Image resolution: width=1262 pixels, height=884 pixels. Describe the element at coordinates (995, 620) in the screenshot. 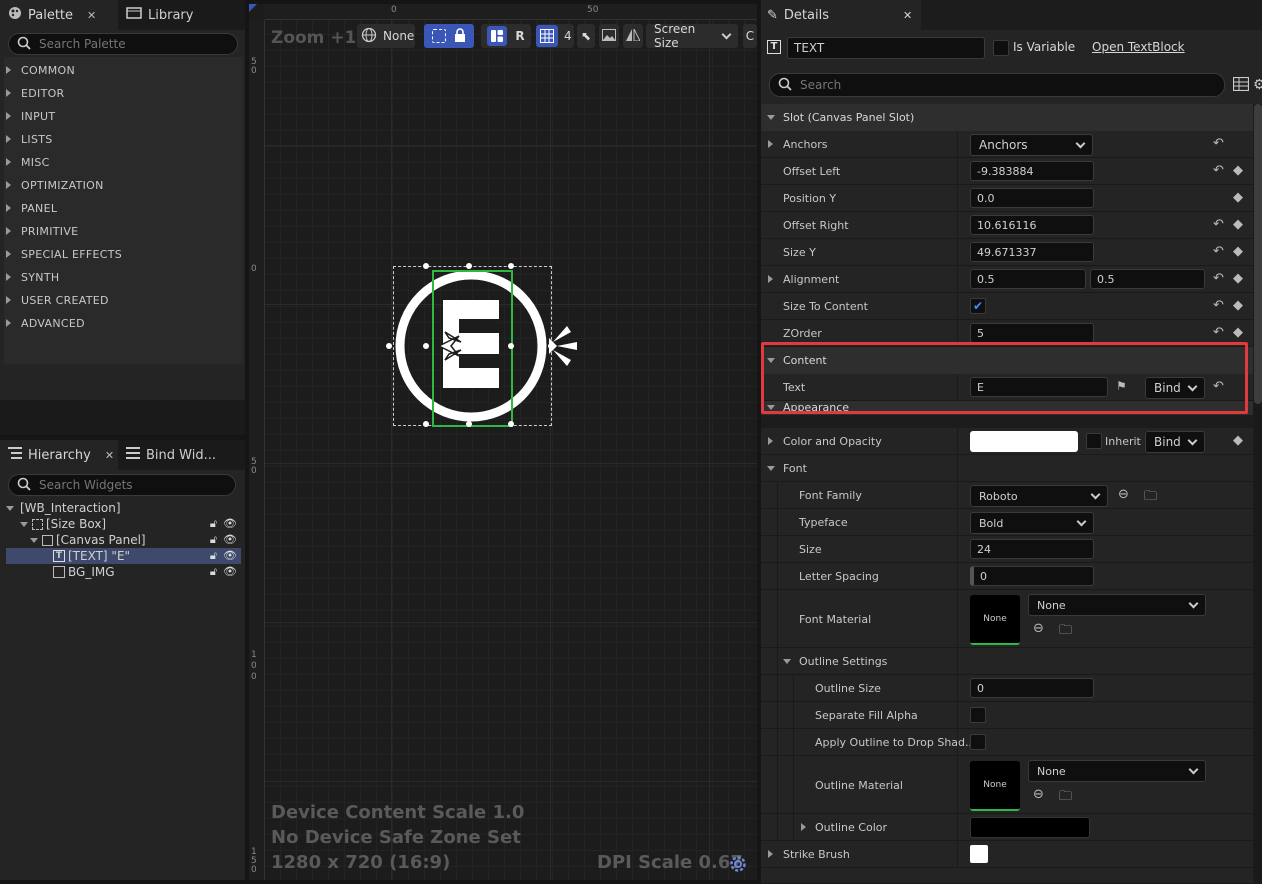

I see `font-material-thumbnail: None` at that location.